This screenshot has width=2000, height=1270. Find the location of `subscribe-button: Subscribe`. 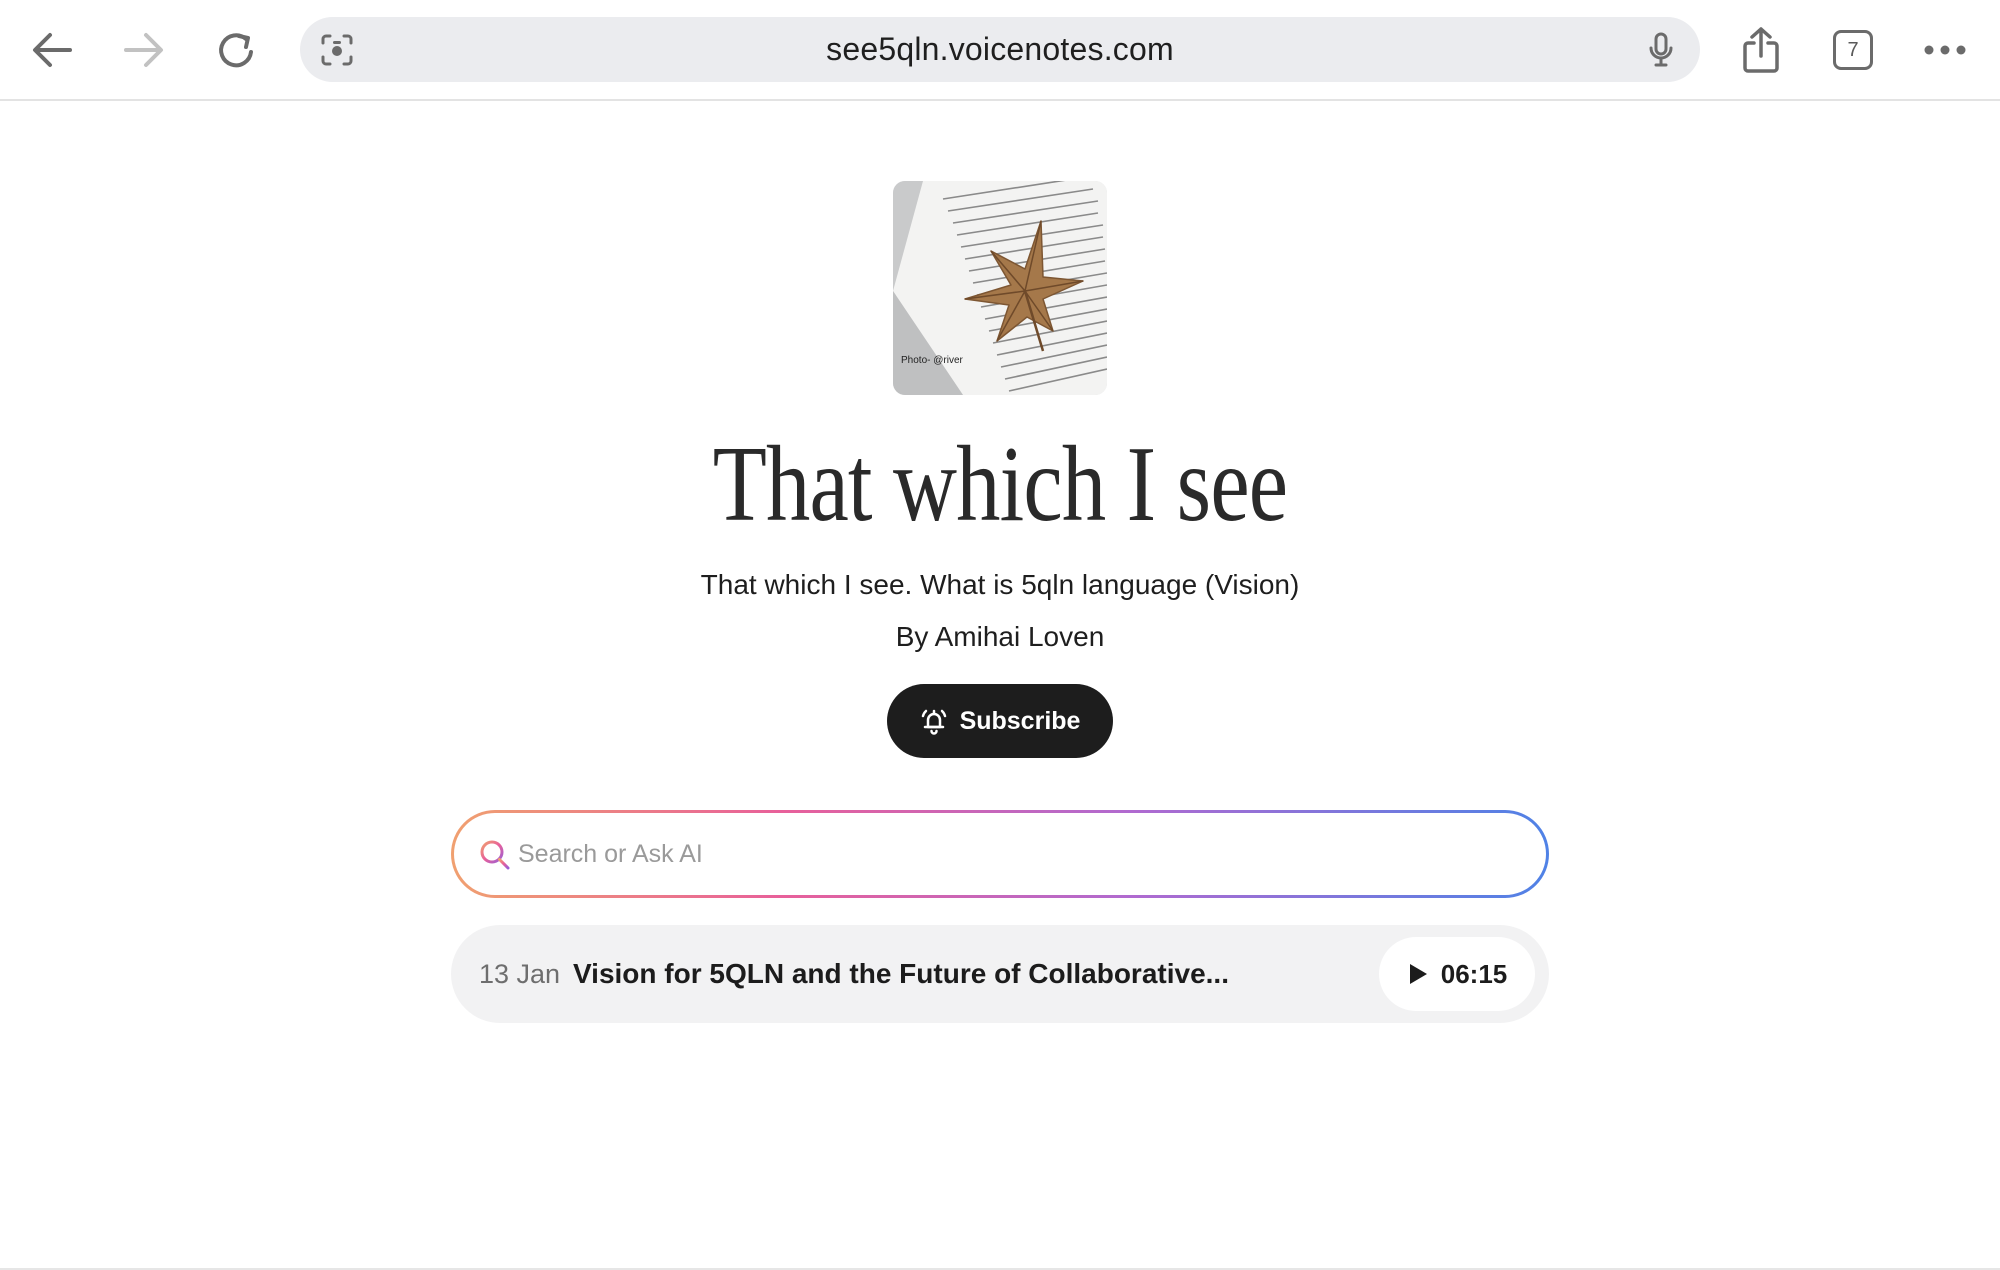

subscribe-button: Subscribe is located at coordinates (1000, 721).